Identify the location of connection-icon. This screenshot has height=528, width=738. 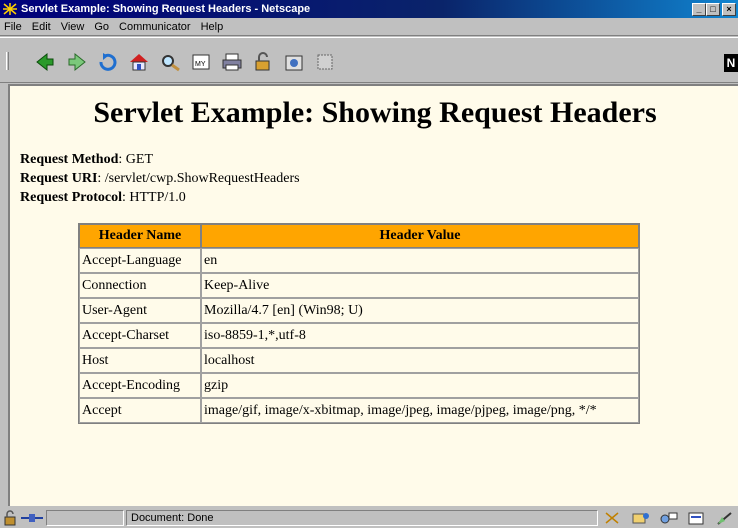
(32, 518).